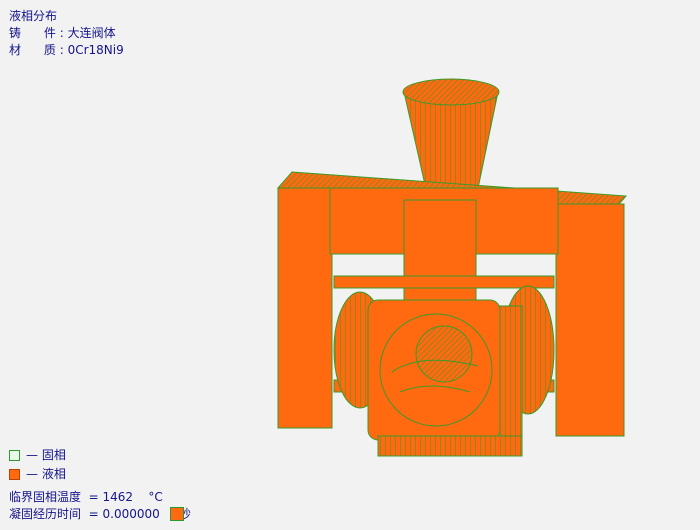 Image resolution: width=700 pixels, height=530 pixels. What do you see at coordinates (451, 92) in the screenshot?
I see `sprue-top` at bounding box center [451, 92].